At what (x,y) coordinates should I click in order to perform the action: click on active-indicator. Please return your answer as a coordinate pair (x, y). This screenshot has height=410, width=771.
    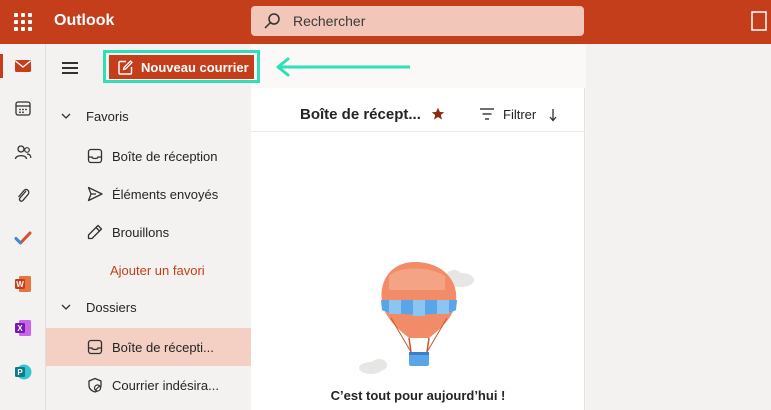
    Looking at the image, I should click on (1, 66).